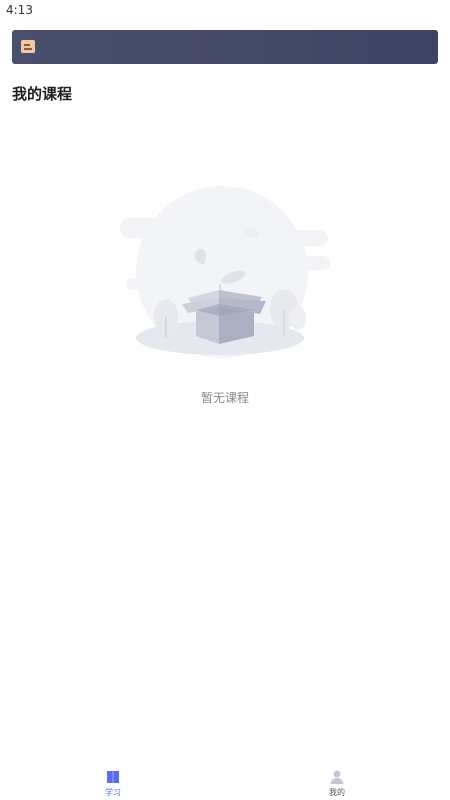 The image size is (450, 800). I want to click on empty-message: 暂无课程, so click(224, 398).